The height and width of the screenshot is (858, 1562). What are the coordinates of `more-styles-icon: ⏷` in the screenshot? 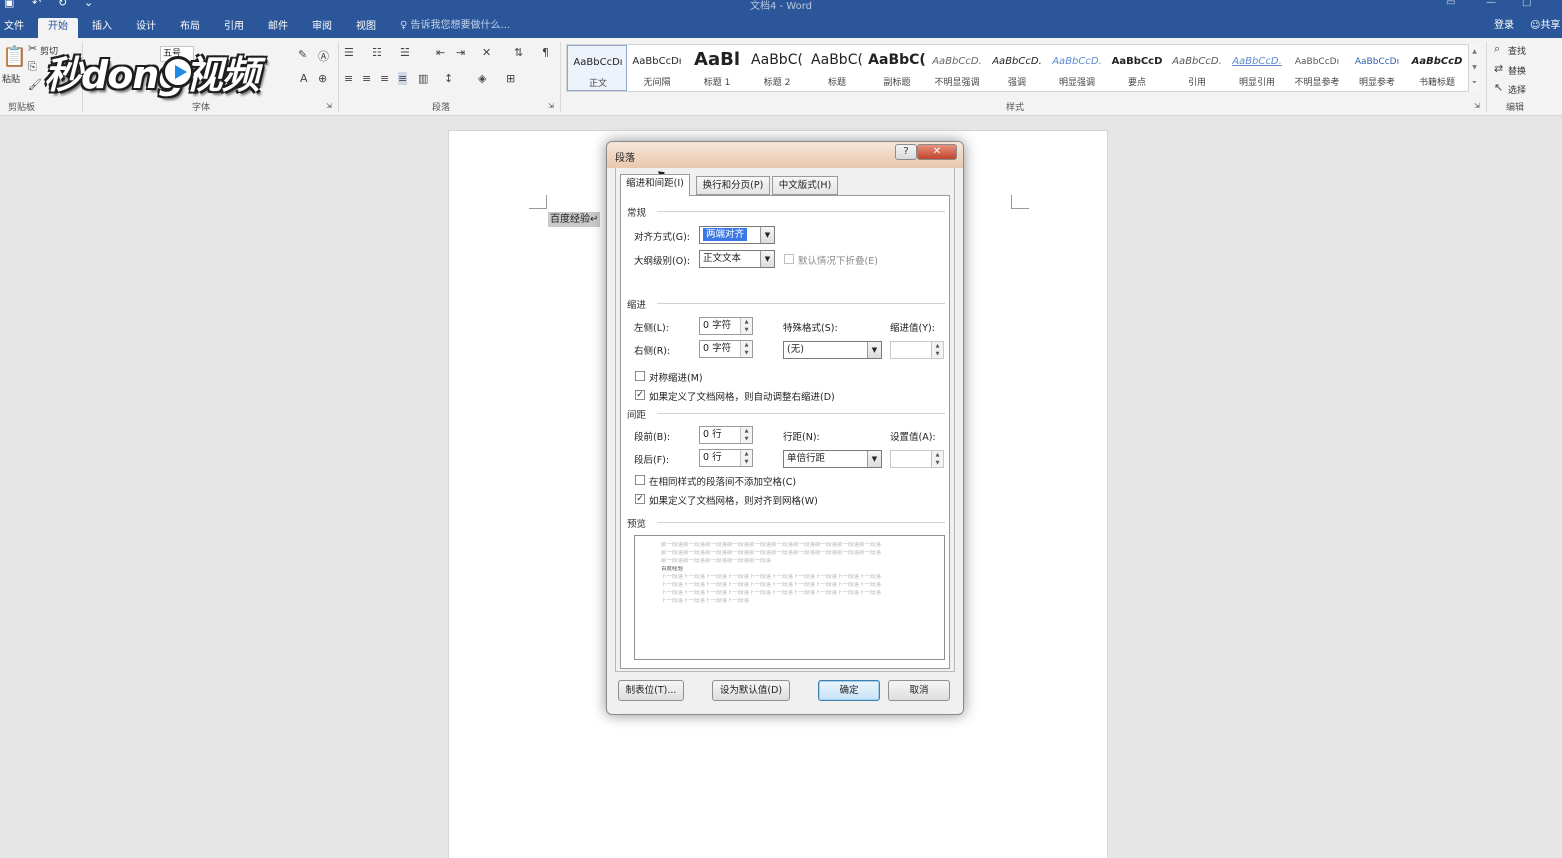 It's located at (1474, 83).